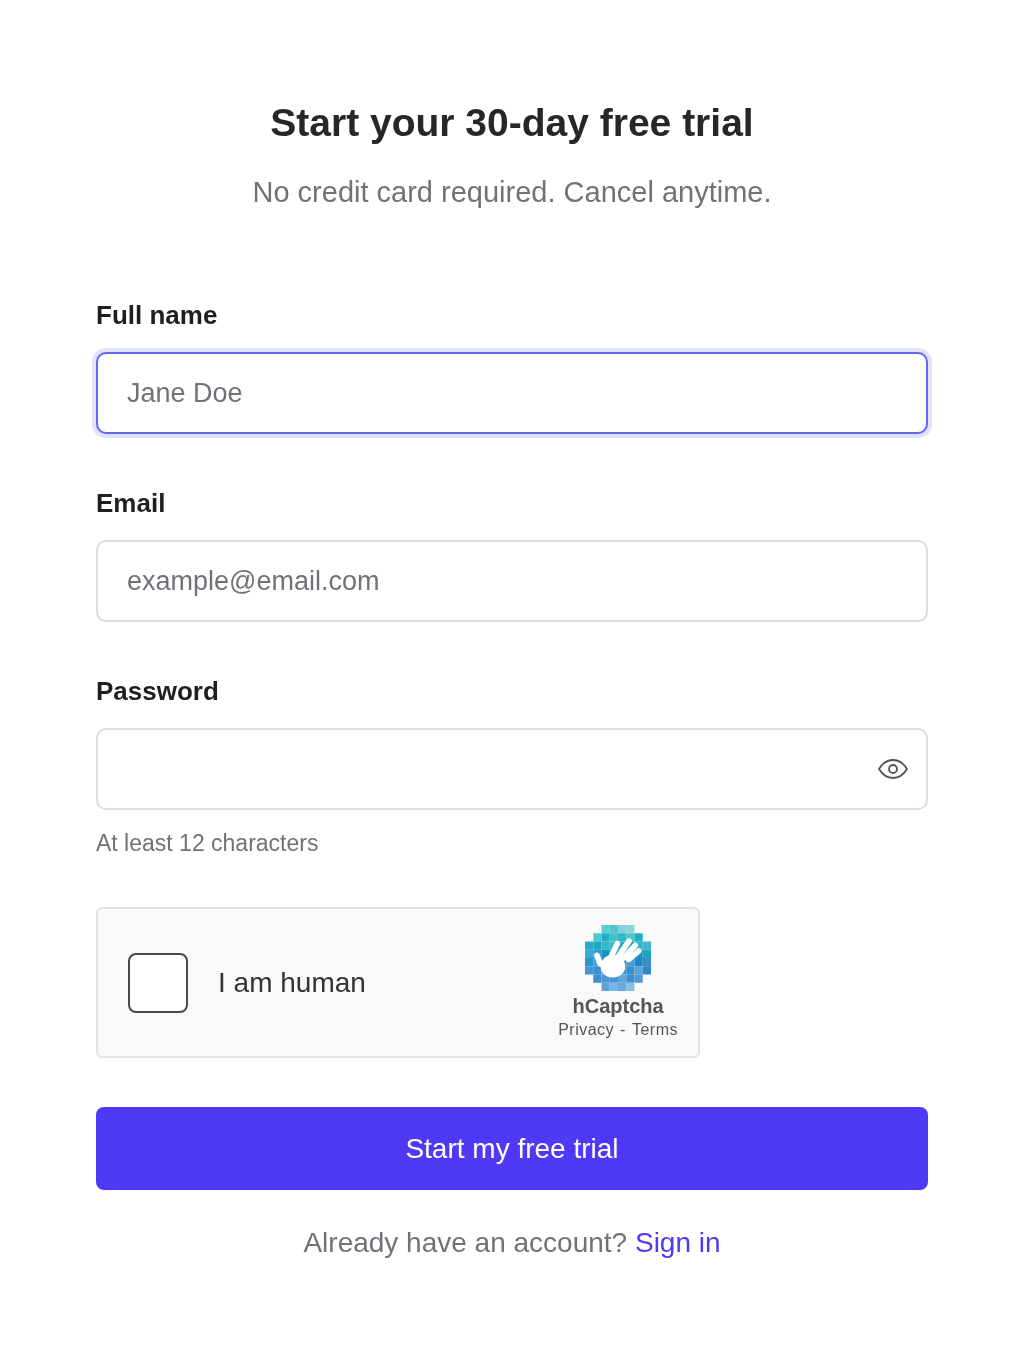  Describe the element at coordinates (512, 1243) in the screenshot. I see `sign-in-prompt: Already have an account? Sign in` at that location.